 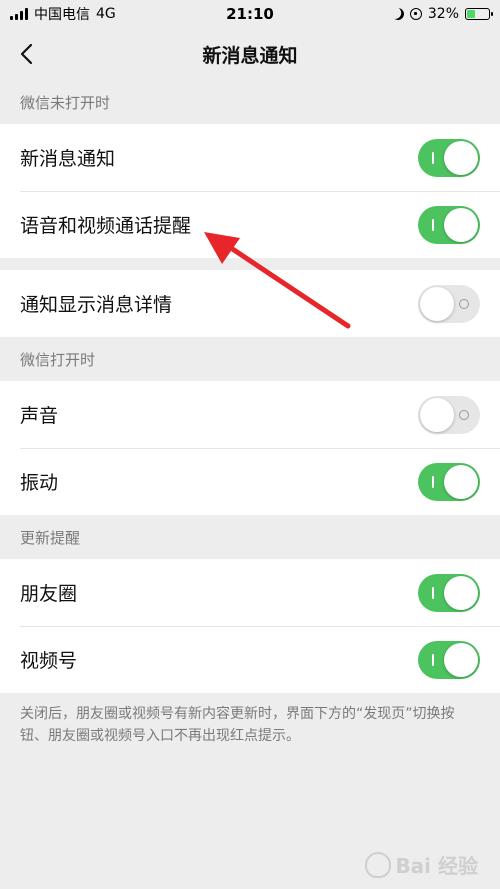 I want to click on carrier-name: 中国电信, so click(x=62, y=15).